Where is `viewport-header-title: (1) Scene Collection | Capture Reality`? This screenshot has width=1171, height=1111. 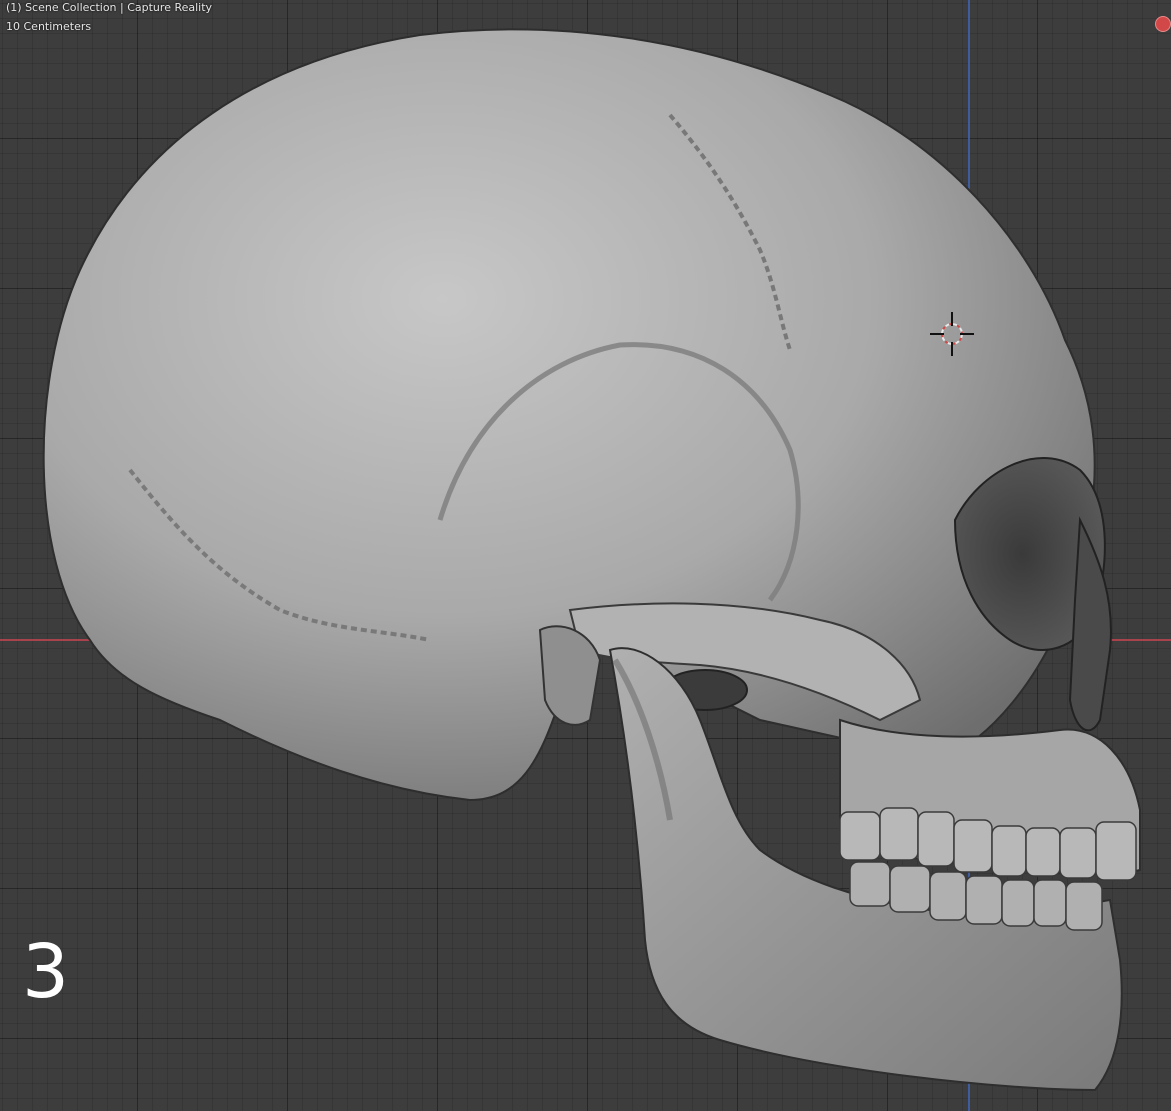
viewport-header-title: (1) Scene Collection | Capture Reality is located at coordinates (109, 7).